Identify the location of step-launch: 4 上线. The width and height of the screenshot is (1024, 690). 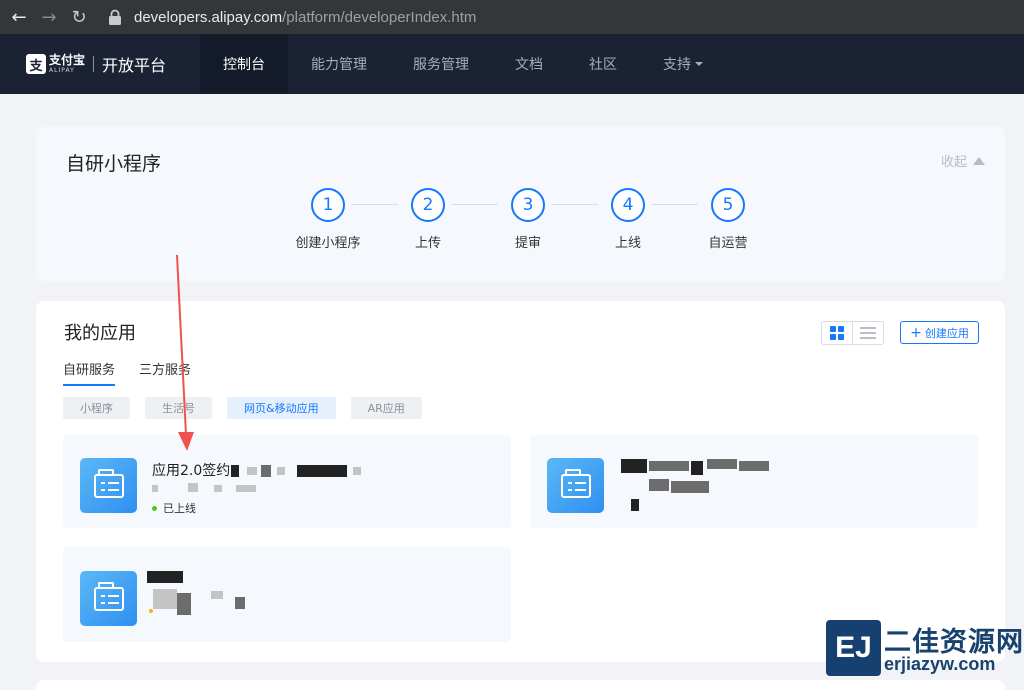
(628, 219).